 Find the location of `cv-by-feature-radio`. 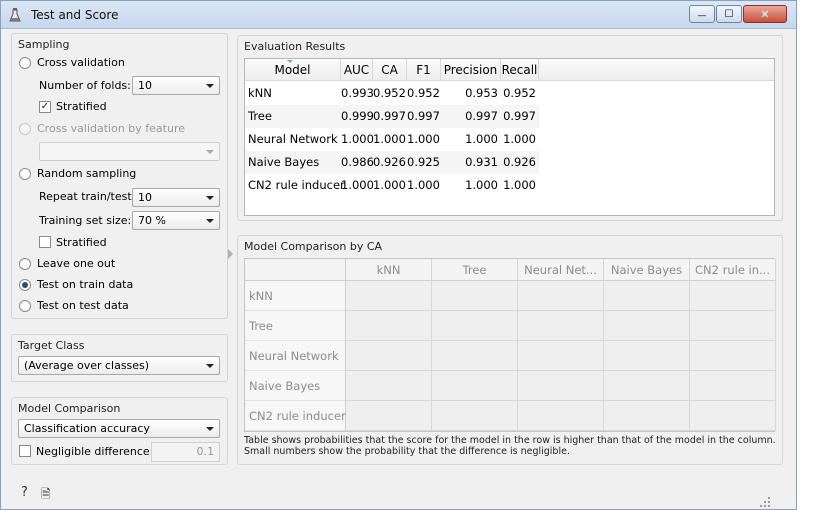

cv-by-feature-radio is located at coordinates (25, 129).